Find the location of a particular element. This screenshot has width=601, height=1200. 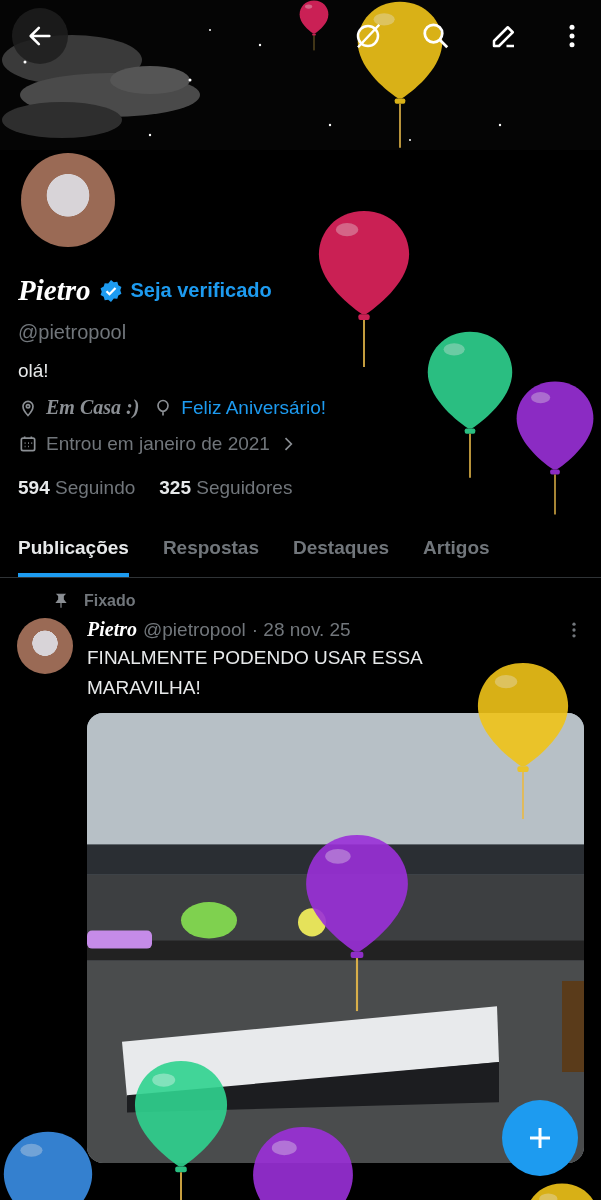

profile-tab: Artigos is located at coordinates (456, 553).